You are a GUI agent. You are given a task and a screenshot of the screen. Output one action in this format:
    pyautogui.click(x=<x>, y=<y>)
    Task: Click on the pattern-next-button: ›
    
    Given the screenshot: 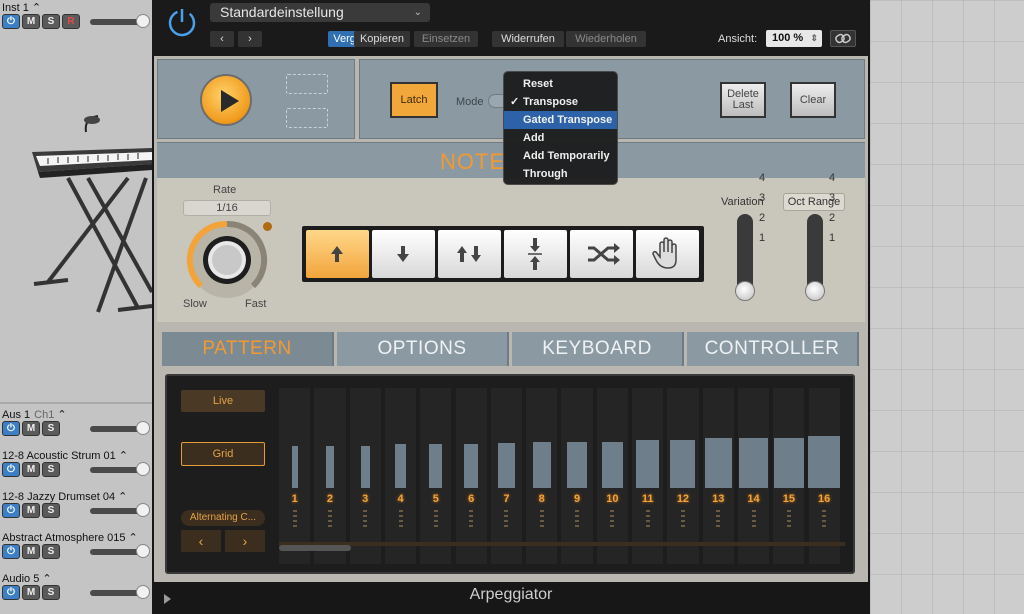 What is the action you would take?
    pyautogui.click(x=245, y=541)
    